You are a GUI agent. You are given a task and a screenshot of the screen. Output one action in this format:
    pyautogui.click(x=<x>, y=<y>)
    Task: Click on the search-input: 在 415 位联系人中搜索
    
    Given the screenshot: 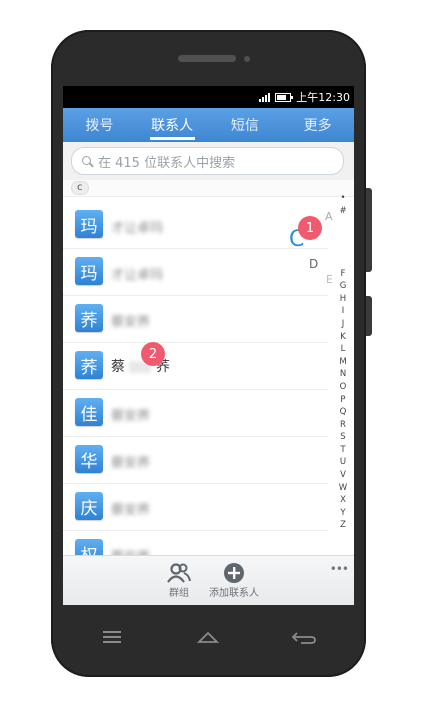 What is the action you would take?
    pyautogui.click(x=207, y=161)
    